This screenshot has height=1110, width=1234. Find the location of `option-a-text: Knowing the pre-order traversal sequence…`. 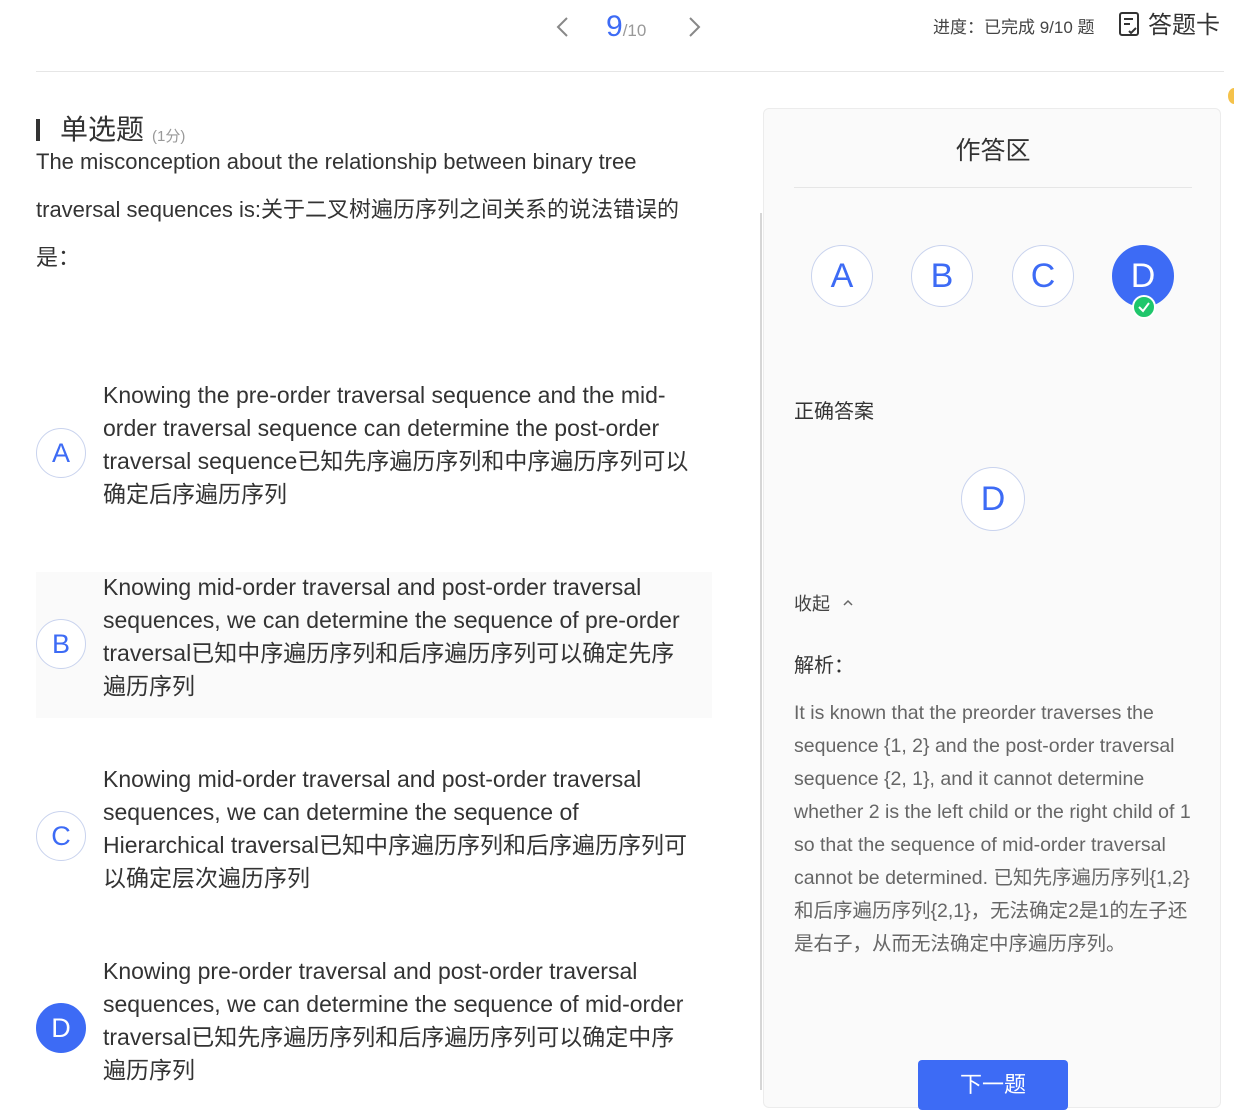

option-a-text: Knowing the pre-order traversal sequence… is located at coordinates (396, 444).